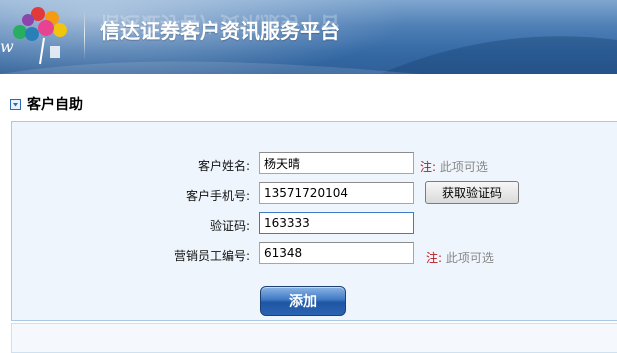  I want to click on section-header: 客户自助, so click(46, 104).